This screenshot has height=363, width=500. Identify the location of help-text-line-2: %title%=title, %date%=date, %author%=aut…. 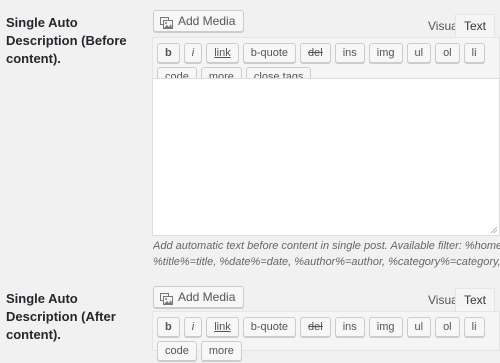
(326, 262).